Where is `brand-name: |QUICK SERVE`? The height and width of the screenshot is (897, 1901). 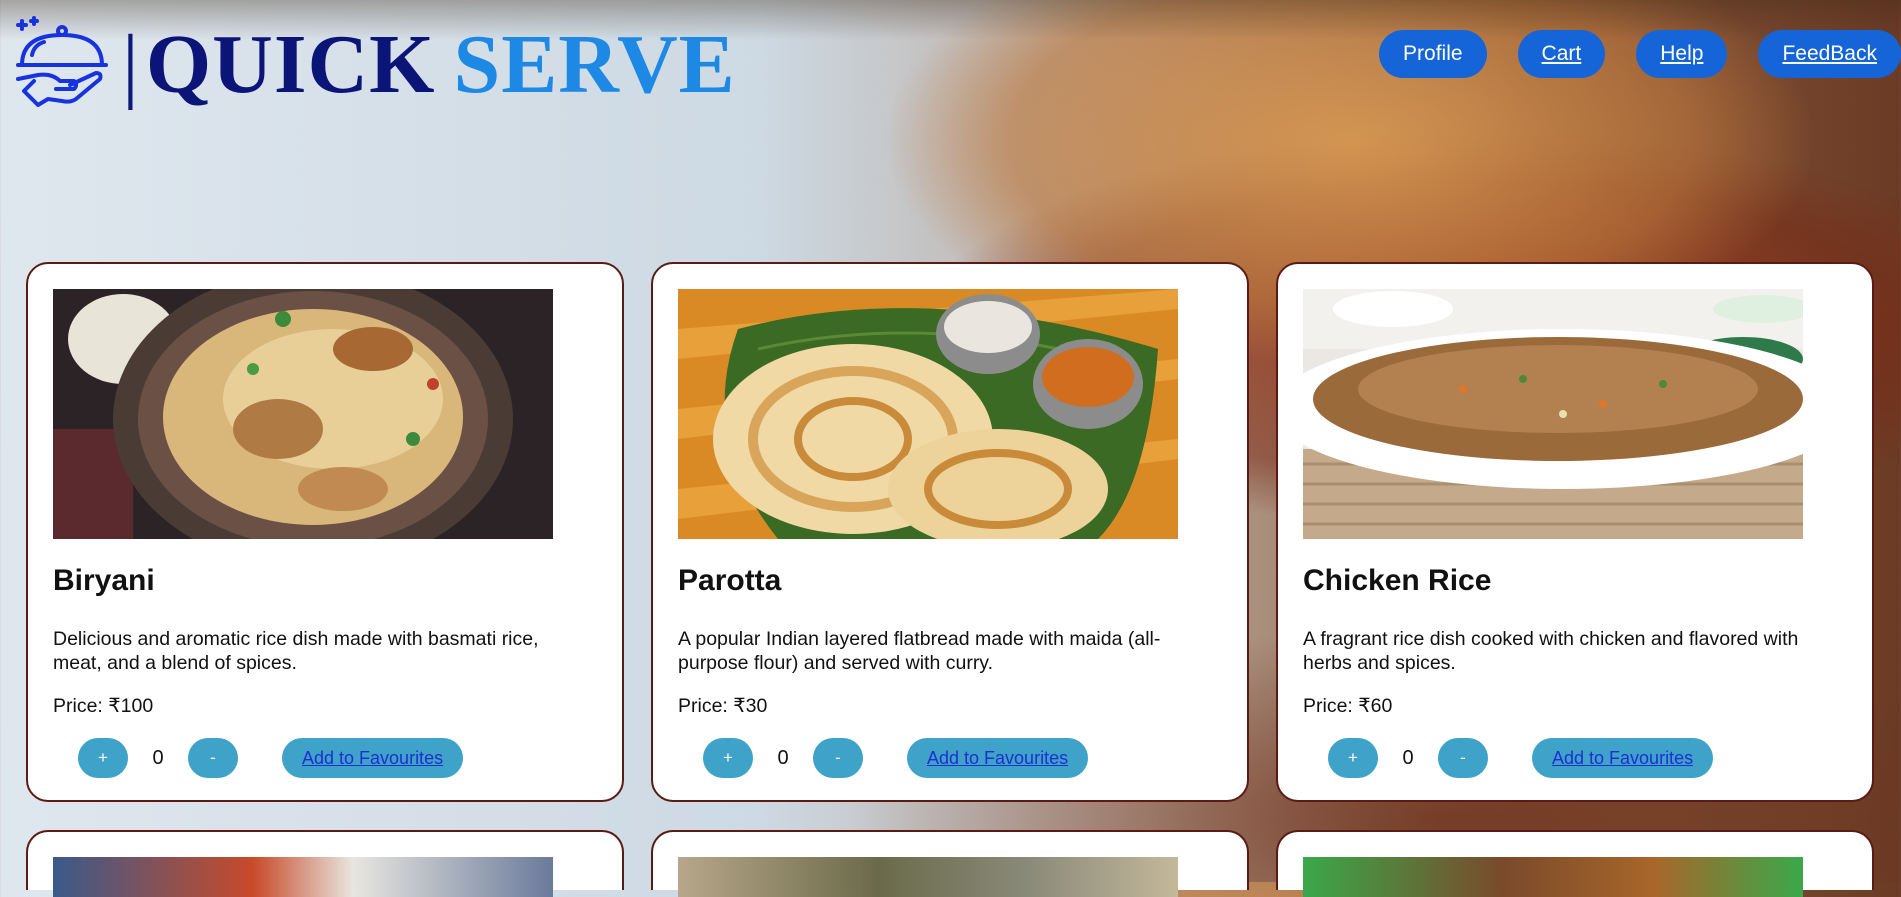 brand-name: |QUICK SERVE is located at coordinates (429, 65).